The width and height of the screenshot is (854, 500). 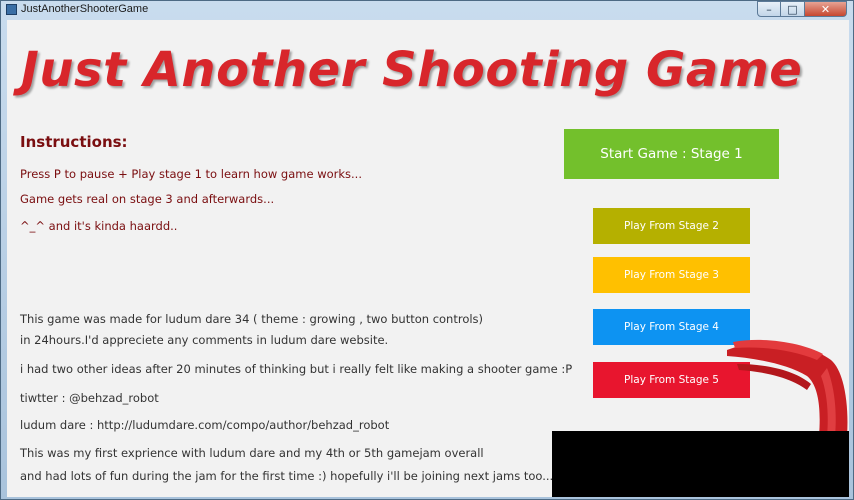 What do you see at coordinates (427, 10) in the screenshot?
I see `title-bar: JustAnotherShooterGame – □ ✕` at bounding box center [427, 10].